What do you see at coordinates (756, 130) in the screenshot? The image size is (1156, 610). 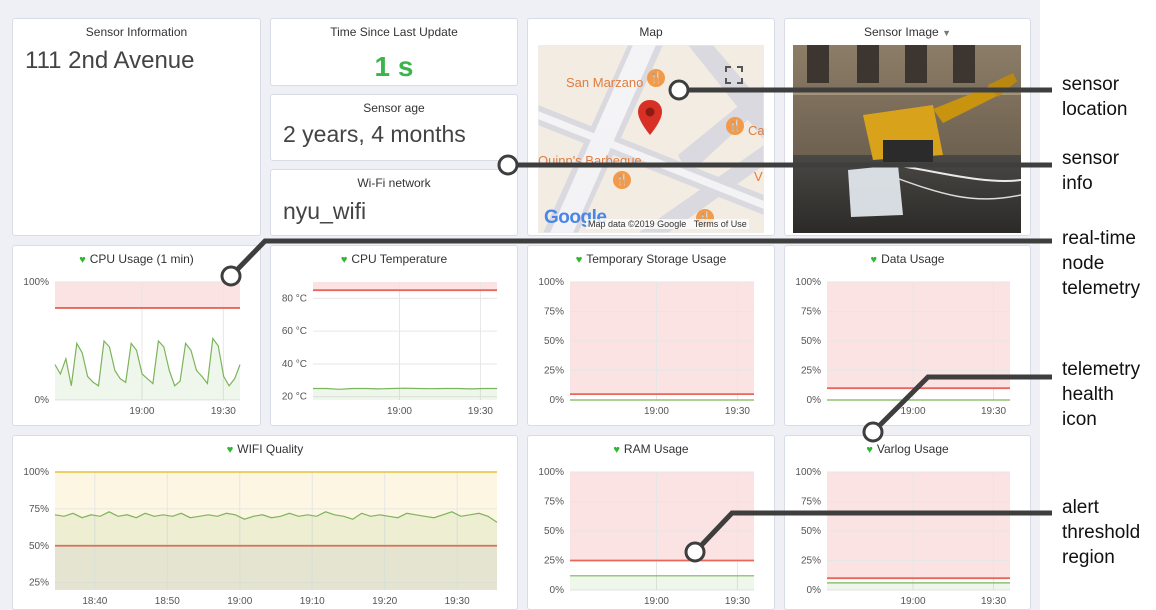 I see `map-label-ca: Ca` at bounding box center [756, 130].